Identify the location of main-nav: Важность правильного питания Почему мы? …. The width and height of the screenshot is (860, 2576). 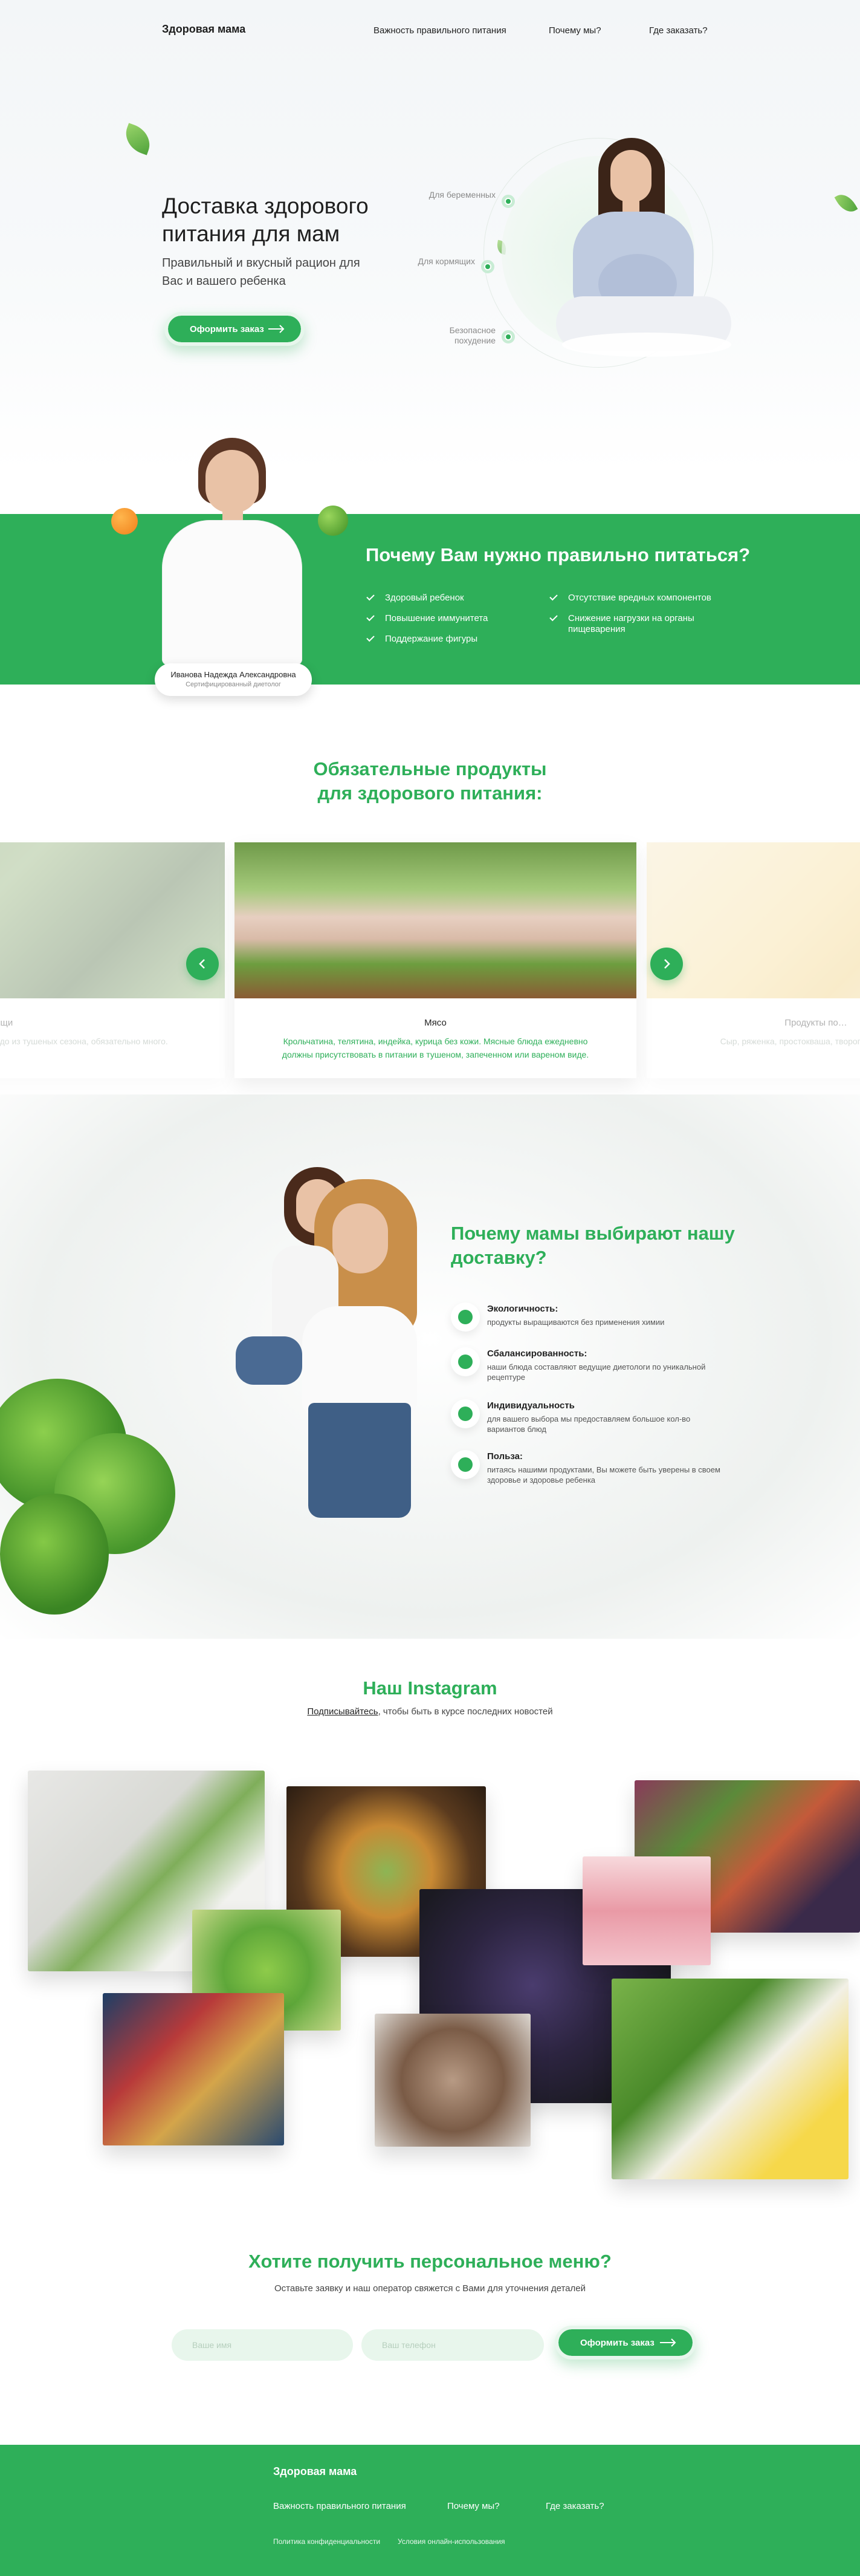
(540, 31).